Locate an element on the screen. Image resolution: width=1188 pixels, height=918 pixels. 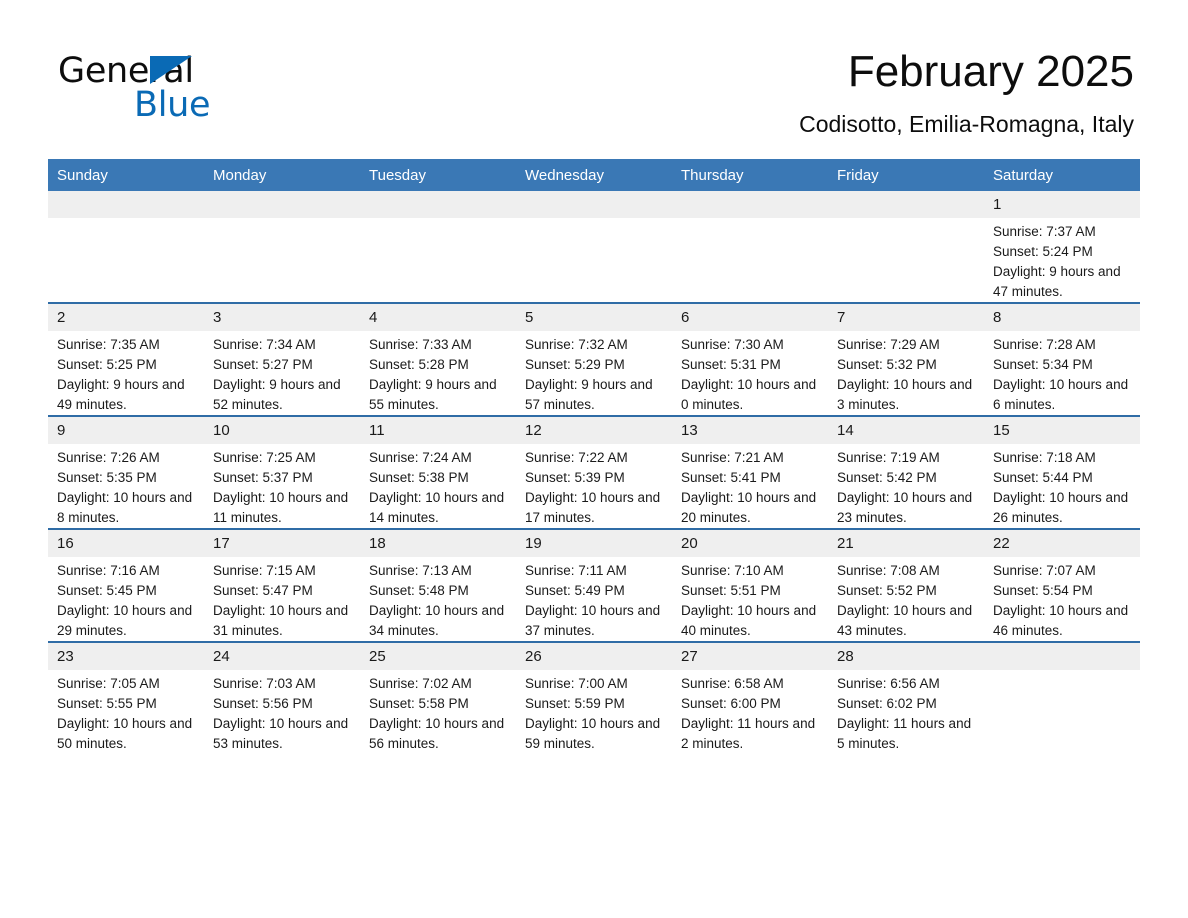
sunrise-text: Sunrise: 7:18 AM is located at coordinates (1044, 457).